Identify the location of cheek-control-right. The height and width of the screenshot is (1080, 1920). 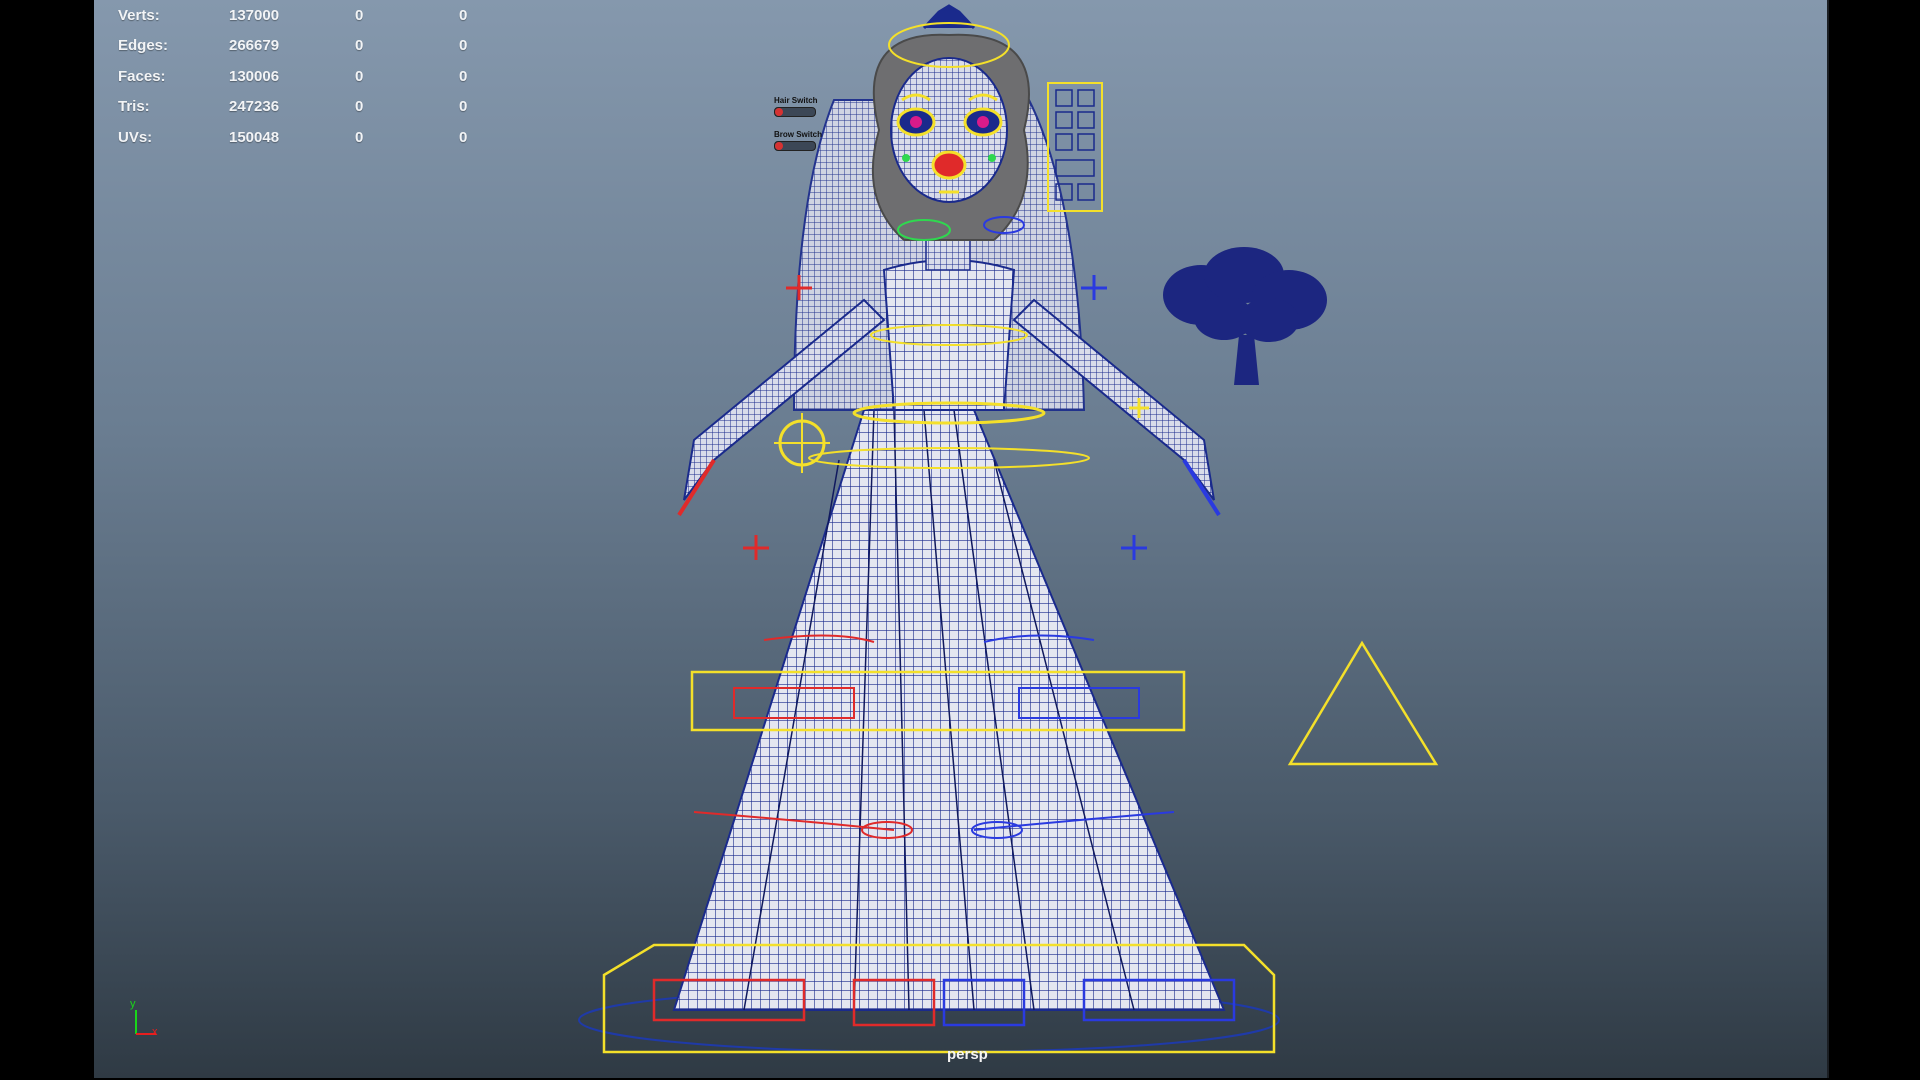
(992, 158).